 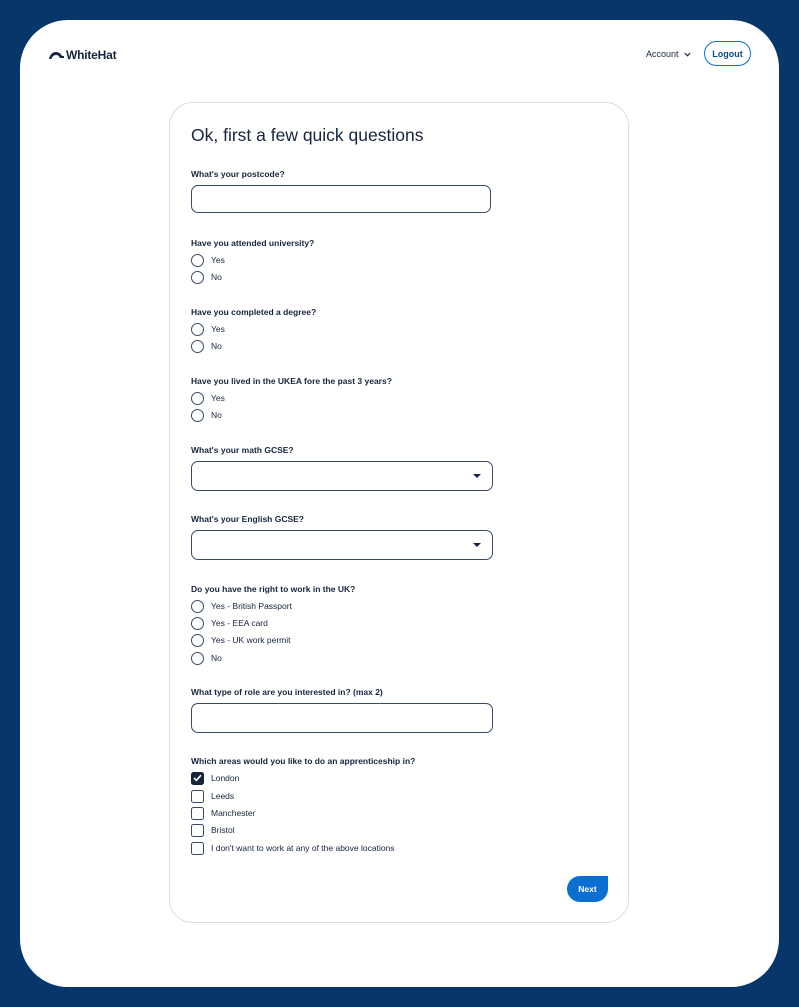 I want to click on right-to-work-option-permit: Yes - UK work permit, so click(x=241, y=640).